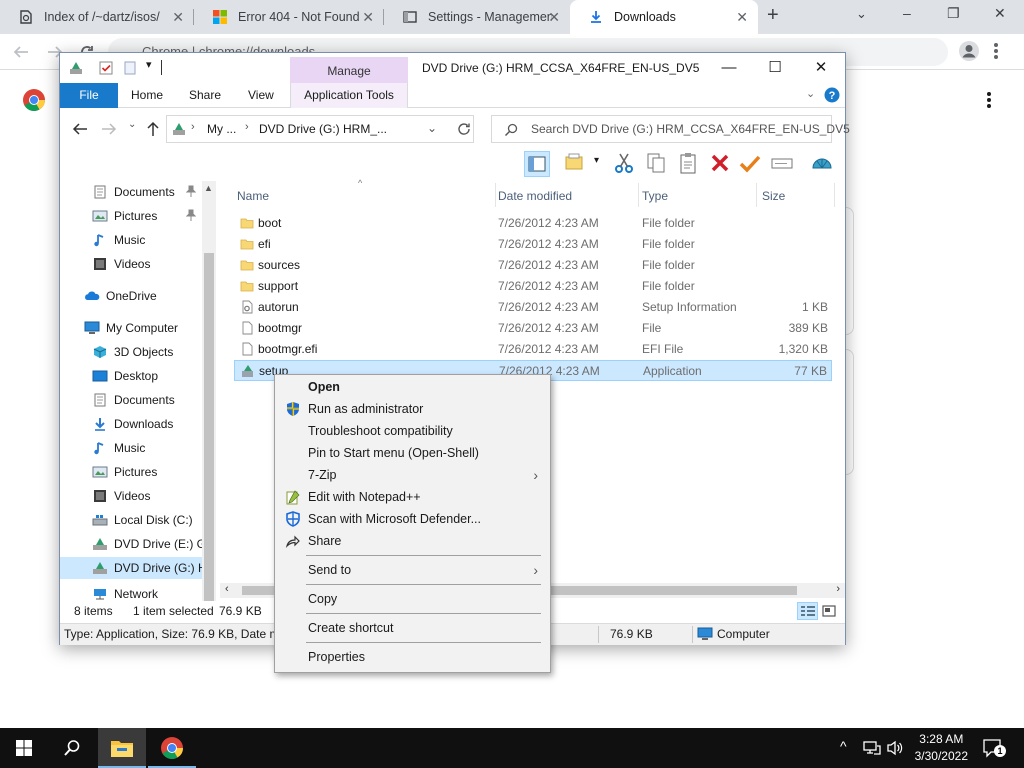  What do you see at coordinates (131, 544) in the screenshot?
I see `nav-item-dvd-drive-e-gs: DVD Drive (E:) GS` at bounding box center [131, 544].